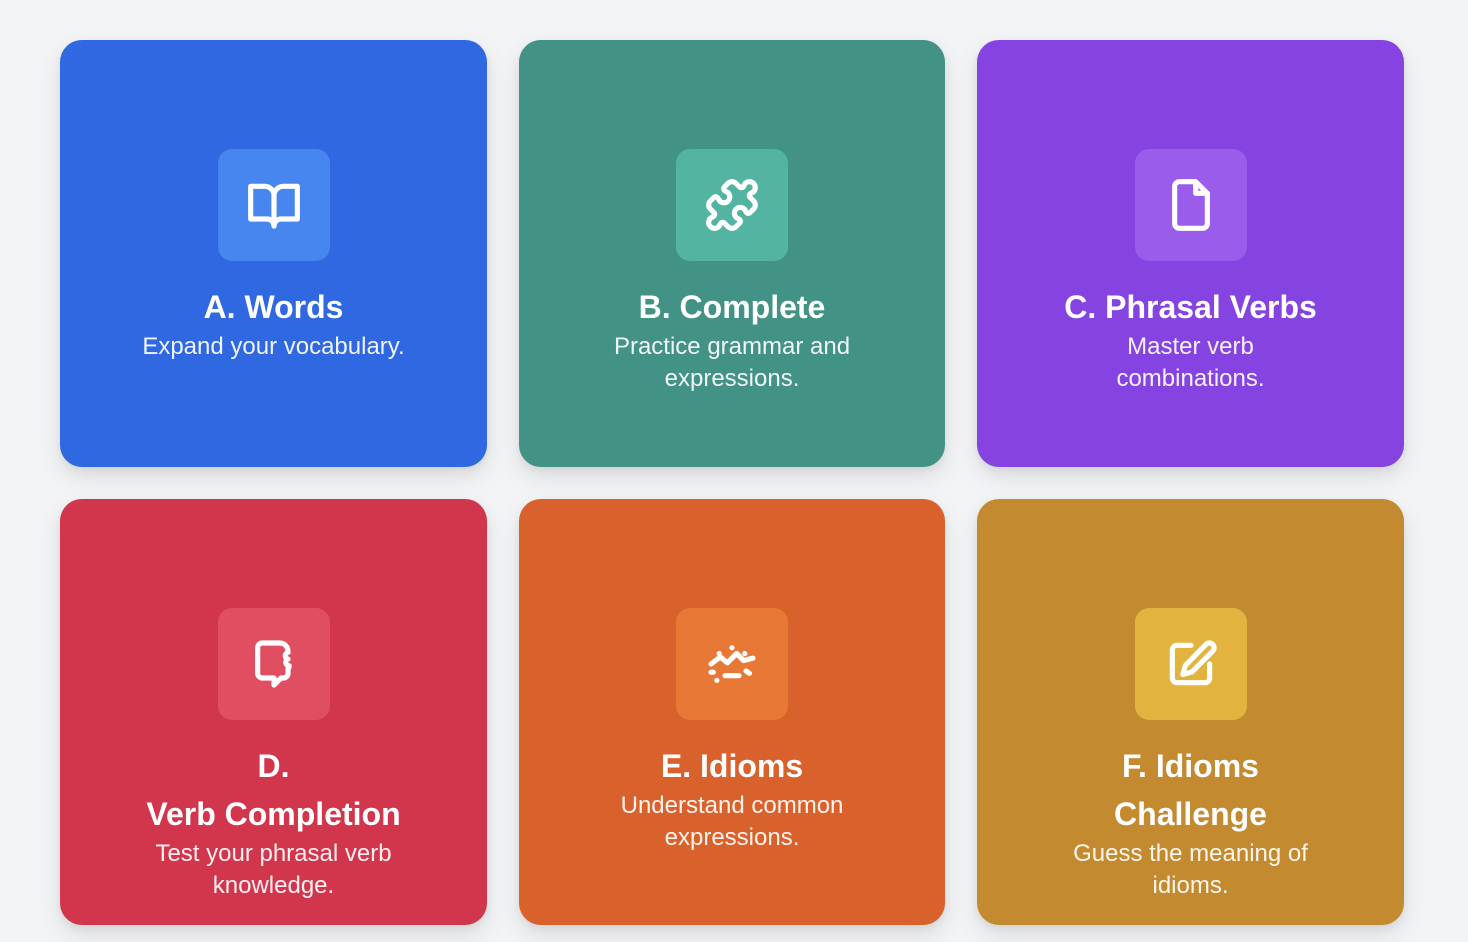 This screenshot has width=1468, height=942. What do you see at coordinates (273, 790) in the screenshot?
I see `card-title: D. Verb Completion` at bounding box center [273, 790].